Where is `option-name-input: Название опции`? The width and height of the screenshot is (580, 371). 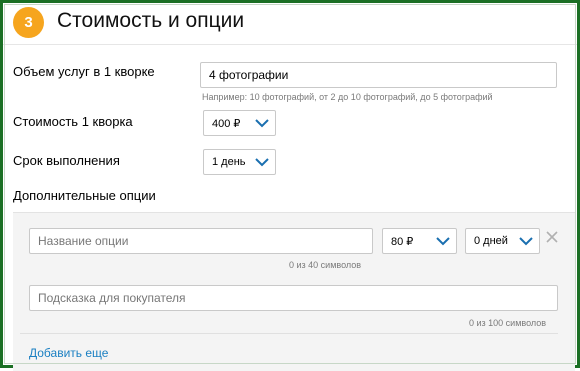 option-name-input: Название опции is located at coordinates (201, 241).